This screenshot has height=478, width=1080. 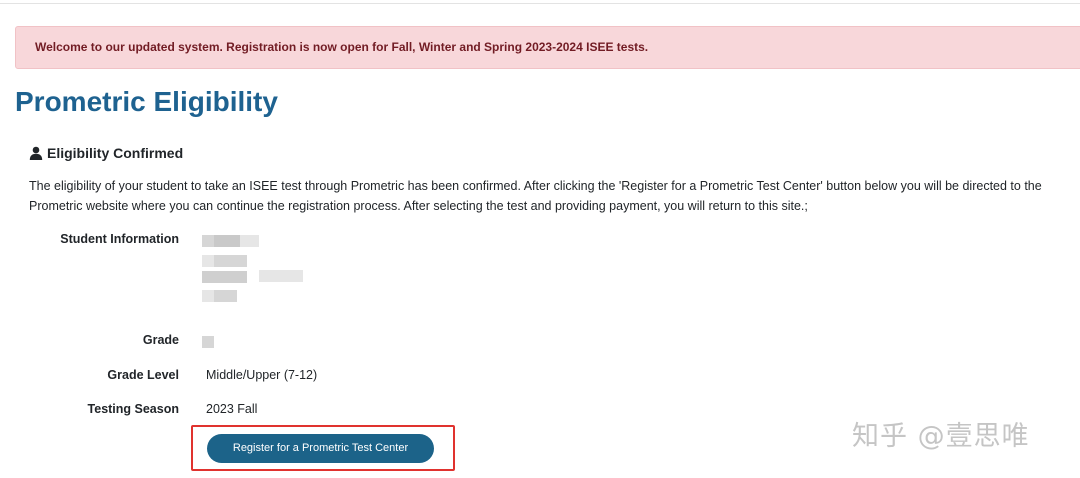 I want to click on grade-value-redacted, so click(x=208, y=342).